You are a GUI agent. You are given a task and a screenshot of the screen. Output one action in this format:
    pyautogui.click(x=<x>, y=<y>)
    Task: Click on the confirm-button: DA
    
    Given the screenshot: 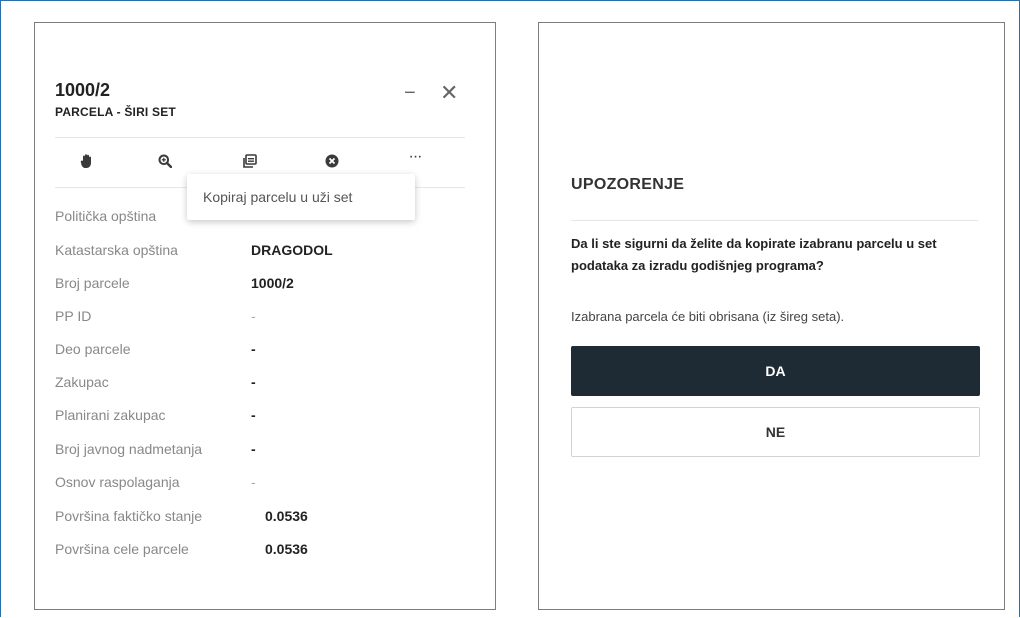 What is the action you would take?
    pyautogui.click(x=775, y=371)
    